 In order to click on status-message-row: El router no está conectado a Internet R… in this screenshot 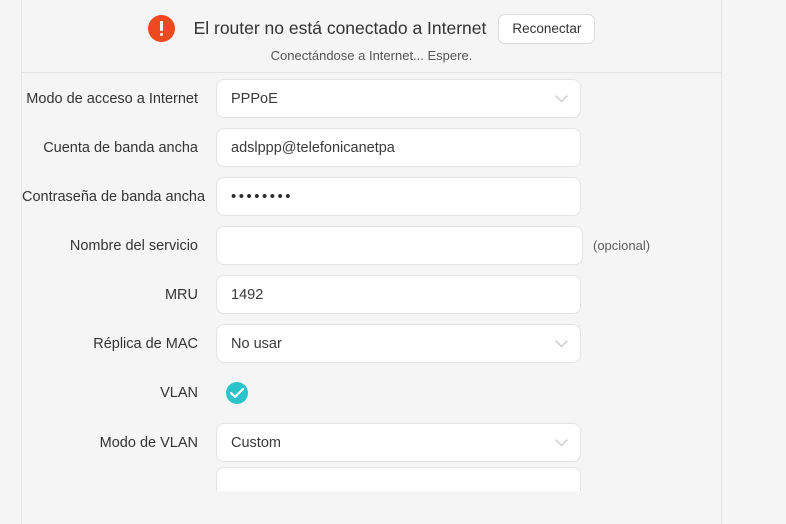, I will do `click(371, 29)`.